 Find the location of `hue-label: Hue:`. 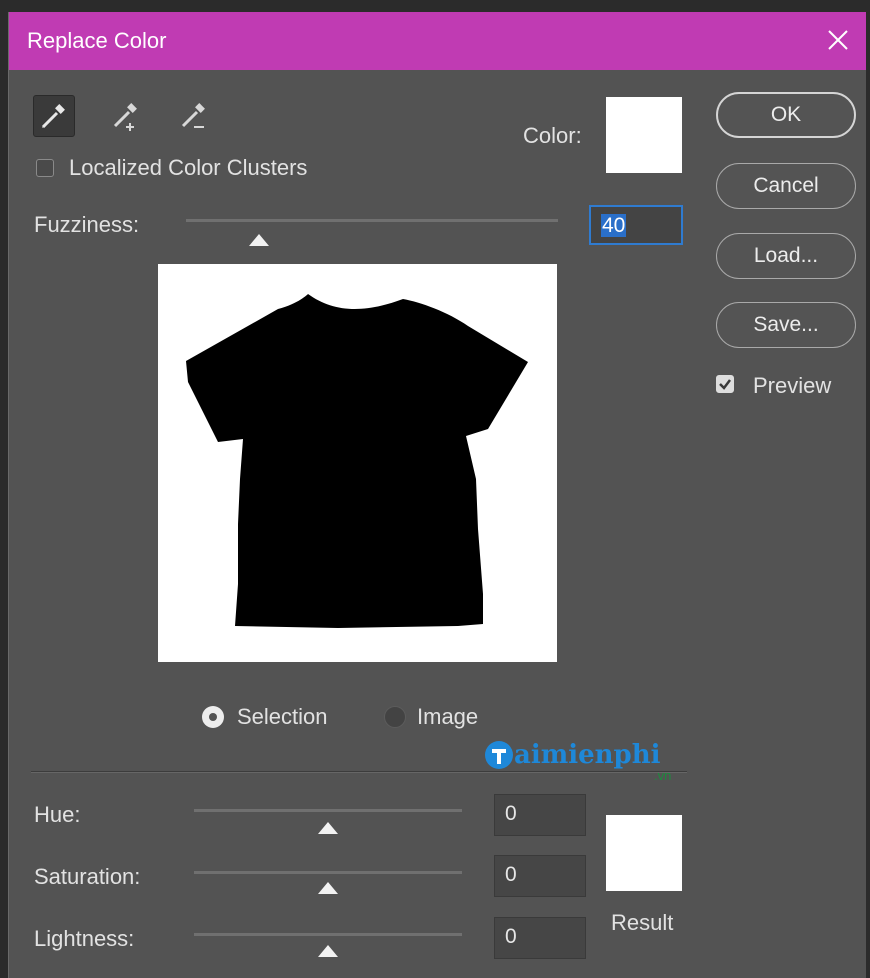

hue-label: Hue: is located at coordinates (57, 814).